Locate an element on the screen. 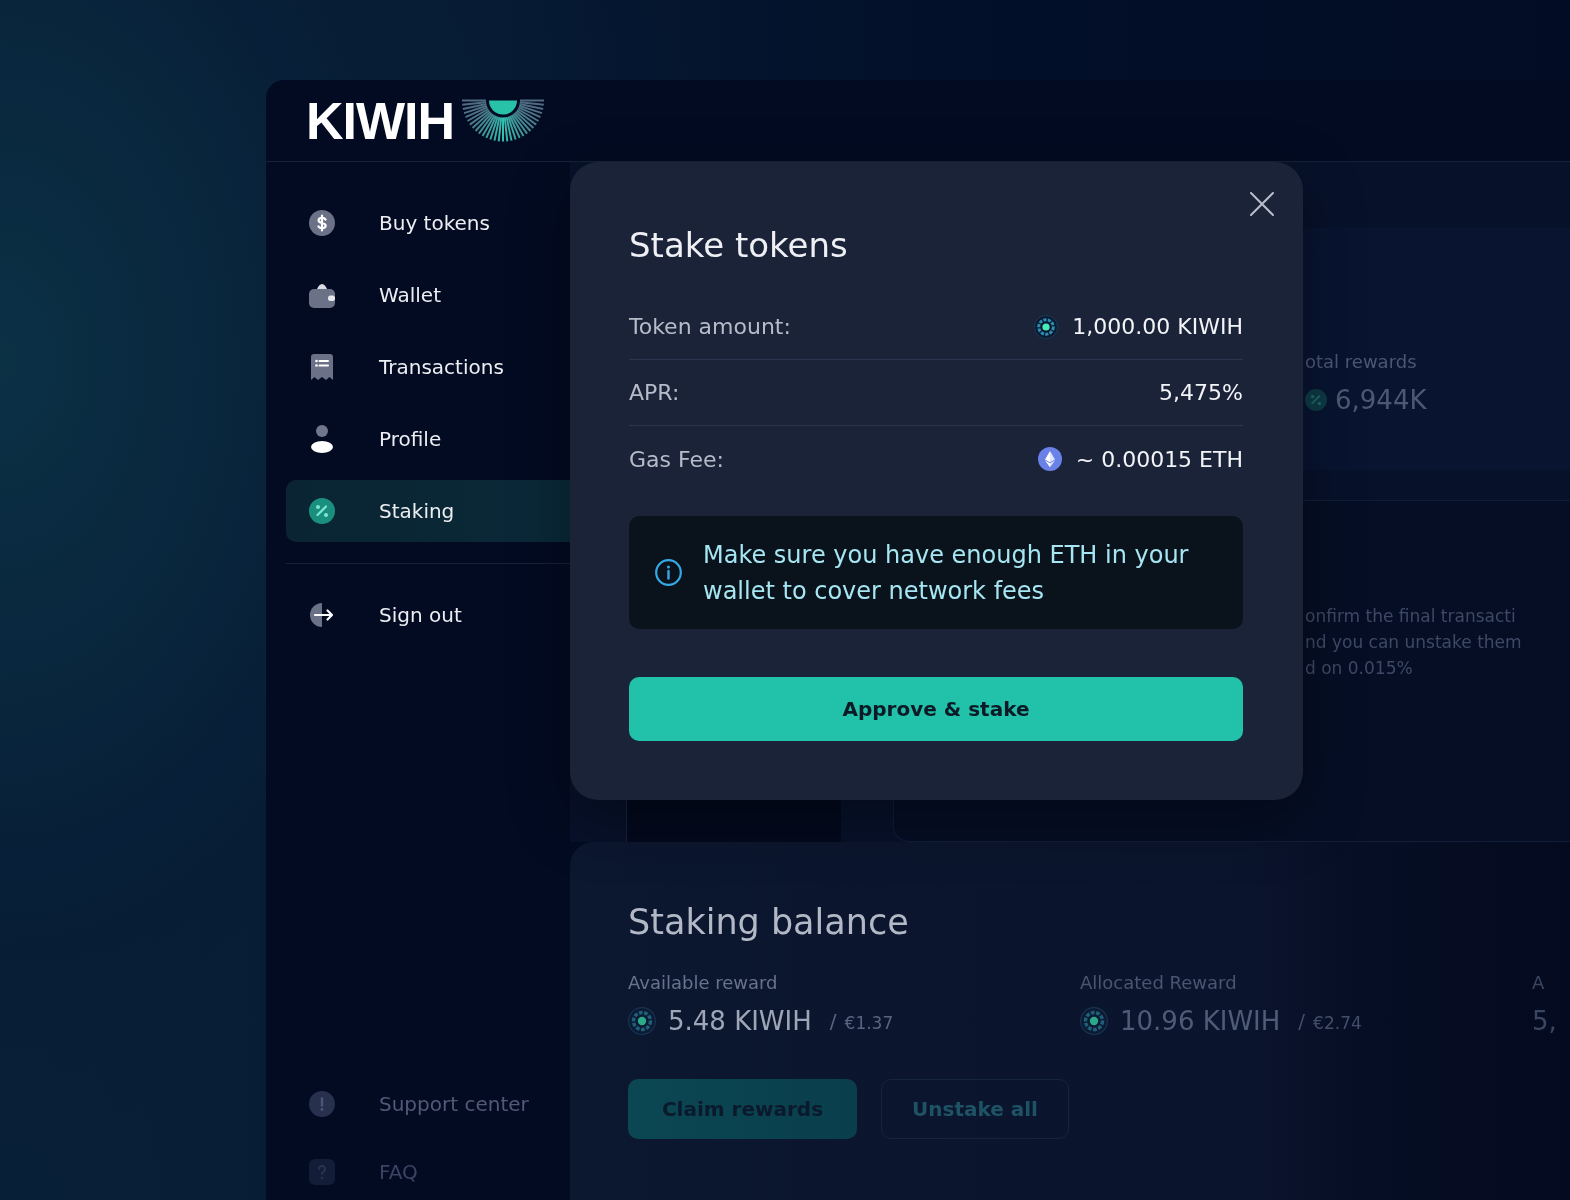  row-label: Token amount: is located at coordinates (710, 326).